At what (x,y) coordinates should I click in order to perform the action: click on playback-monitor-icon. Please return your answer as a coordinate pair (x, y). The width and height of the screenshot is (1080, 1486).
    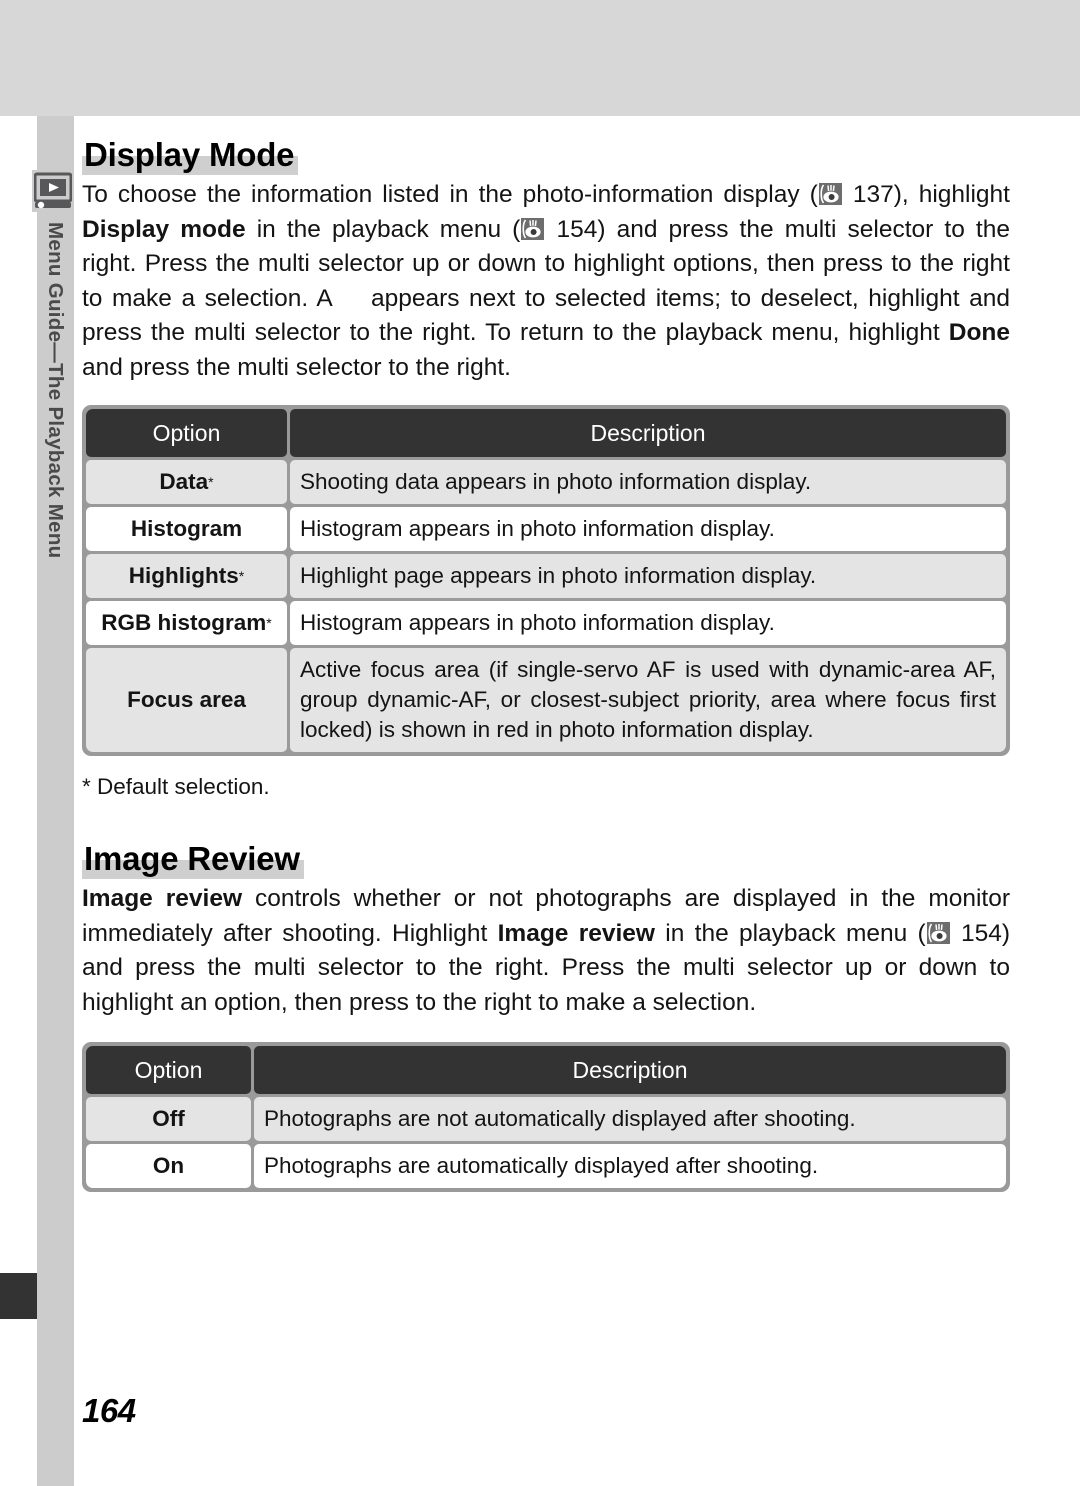
    Looking at the image, I should click on (53, 191).